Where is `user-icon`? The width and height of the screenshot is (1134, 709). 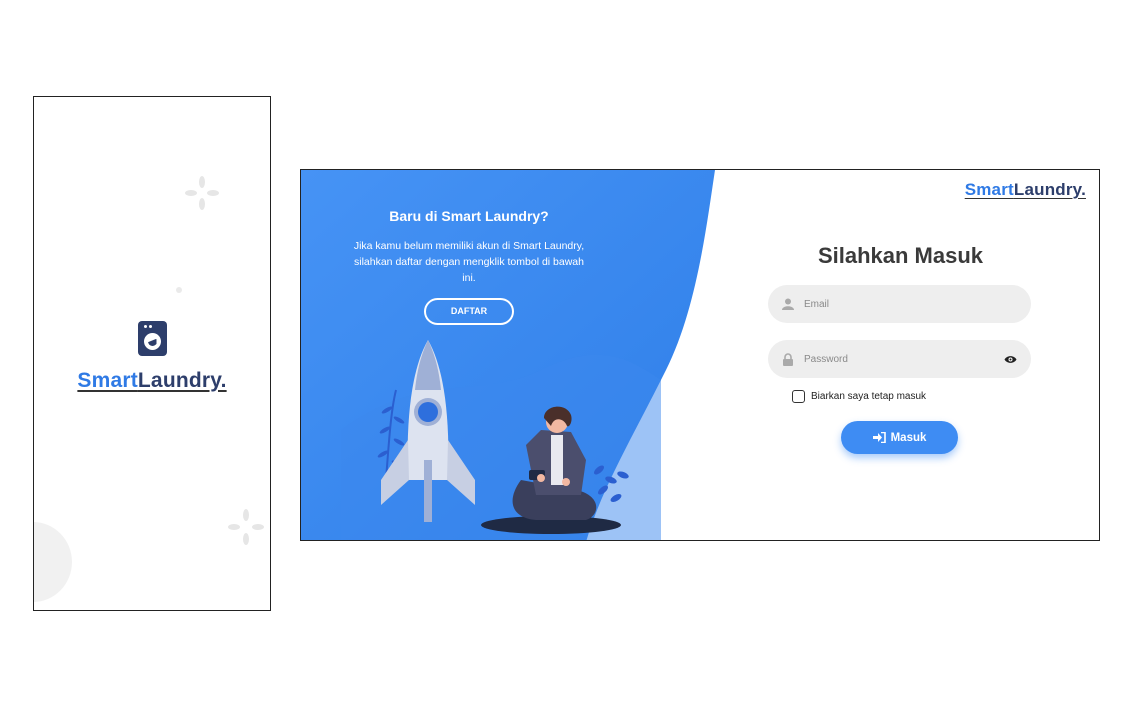
user-icon is located at coordinates (788, 304).